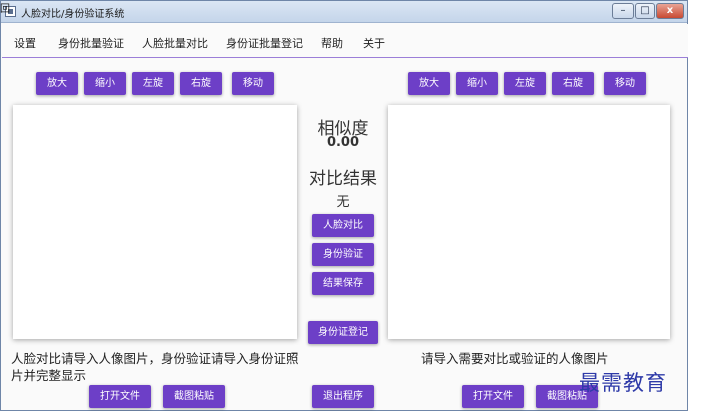  What do you see at coordinates (429, 83) in the screenshot?
I see `right-zoom-in-button: 放大` at bounding box center [429, 83].